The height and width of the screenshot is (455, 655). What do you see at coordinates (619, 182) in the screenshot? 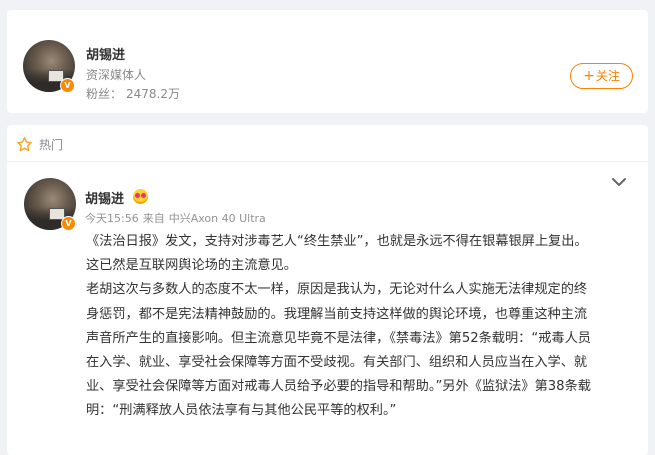
I see `chevron-down-icon` at bounding box center [619, 182].